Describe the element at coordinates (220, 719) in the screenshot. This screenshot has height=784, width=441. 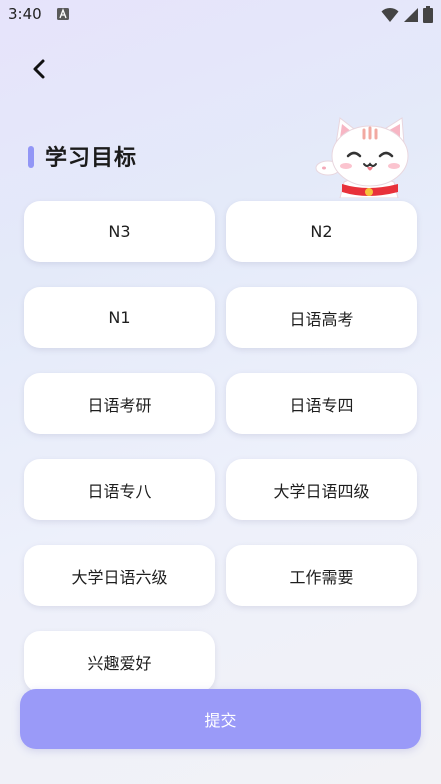
I see `submit-button: 提交` at that location.